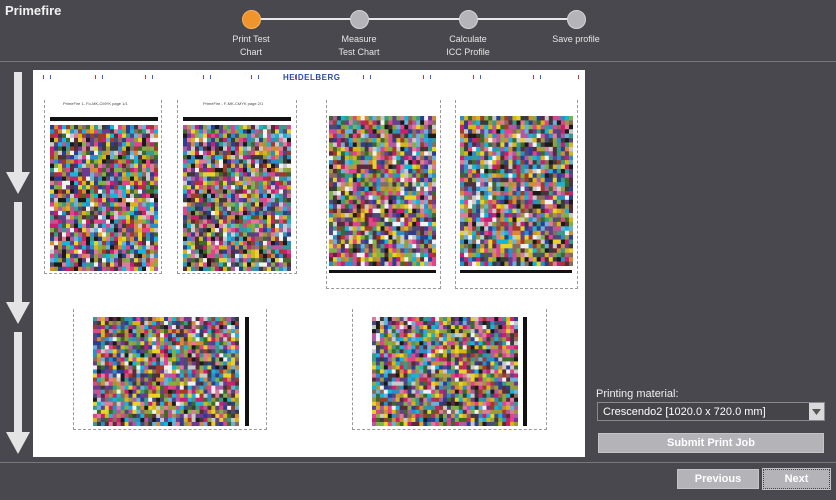 This screenshot has width=836, height=500. I want to click on steps-connector, so click(413, 19).